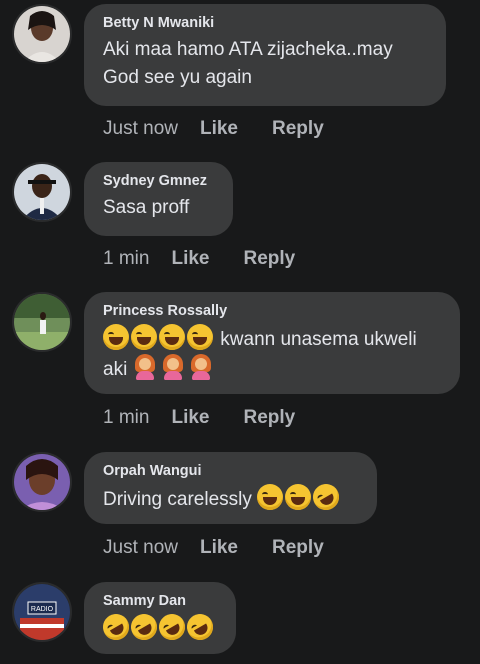 Image resolution: width=480 pixels, height=664 pixels. I want to click on comment-text: Driving carelessly, so click(231, 497).